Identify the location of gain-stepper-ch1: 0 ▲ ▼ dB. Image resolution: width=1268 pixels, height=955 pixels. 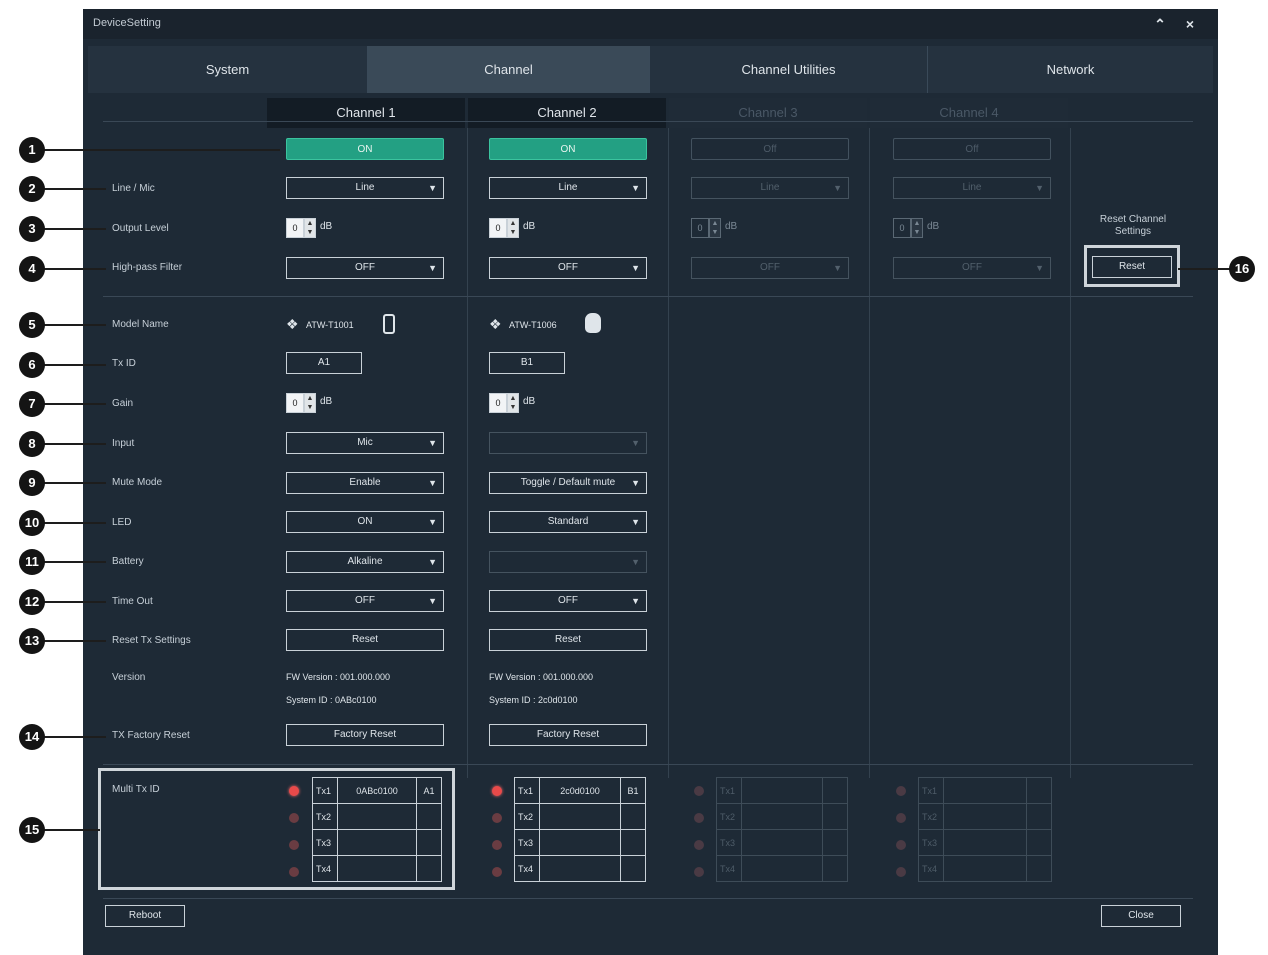
(321, 403).